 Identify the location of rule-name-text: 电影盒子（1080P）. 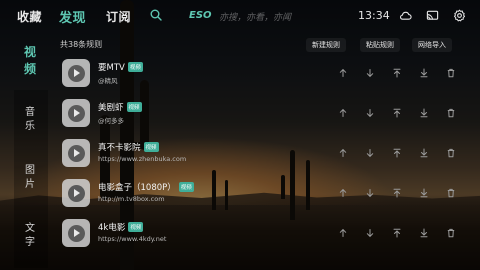
(137, 188).